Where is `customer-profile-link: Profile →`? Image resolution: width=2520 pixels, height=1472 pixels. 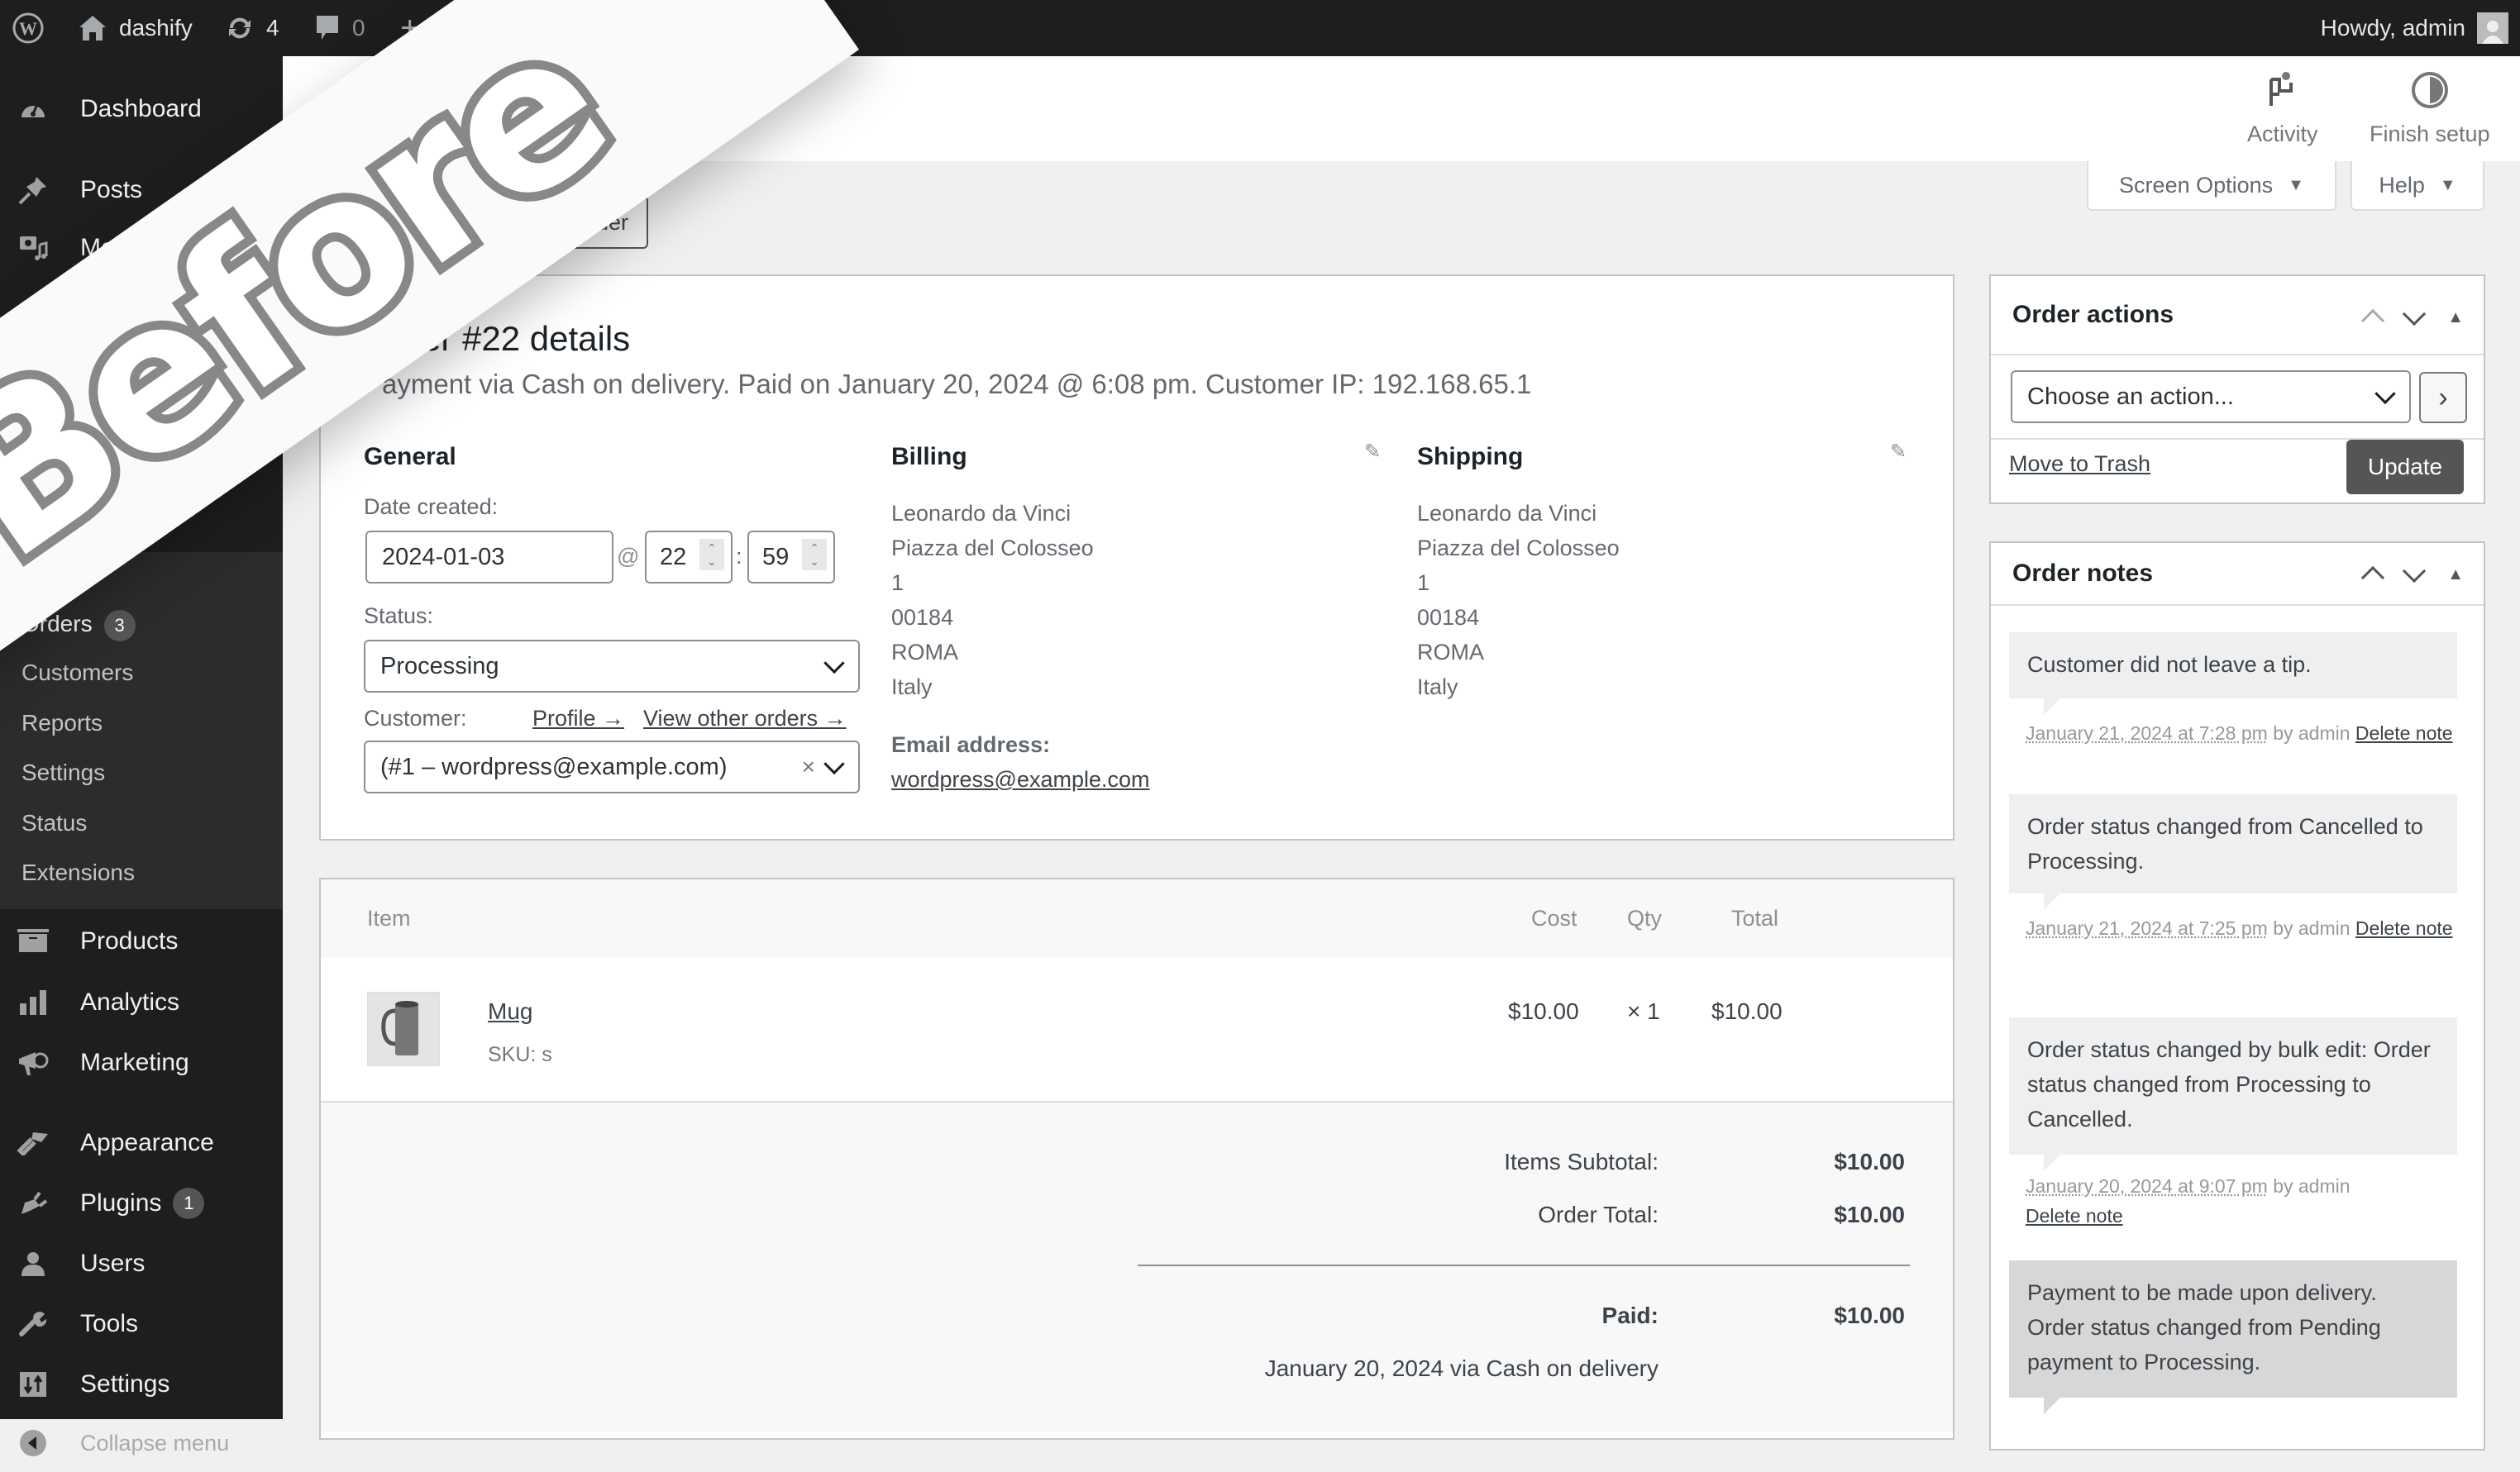
customer-profile-link: Profile → is located at coordinates (578, 719).